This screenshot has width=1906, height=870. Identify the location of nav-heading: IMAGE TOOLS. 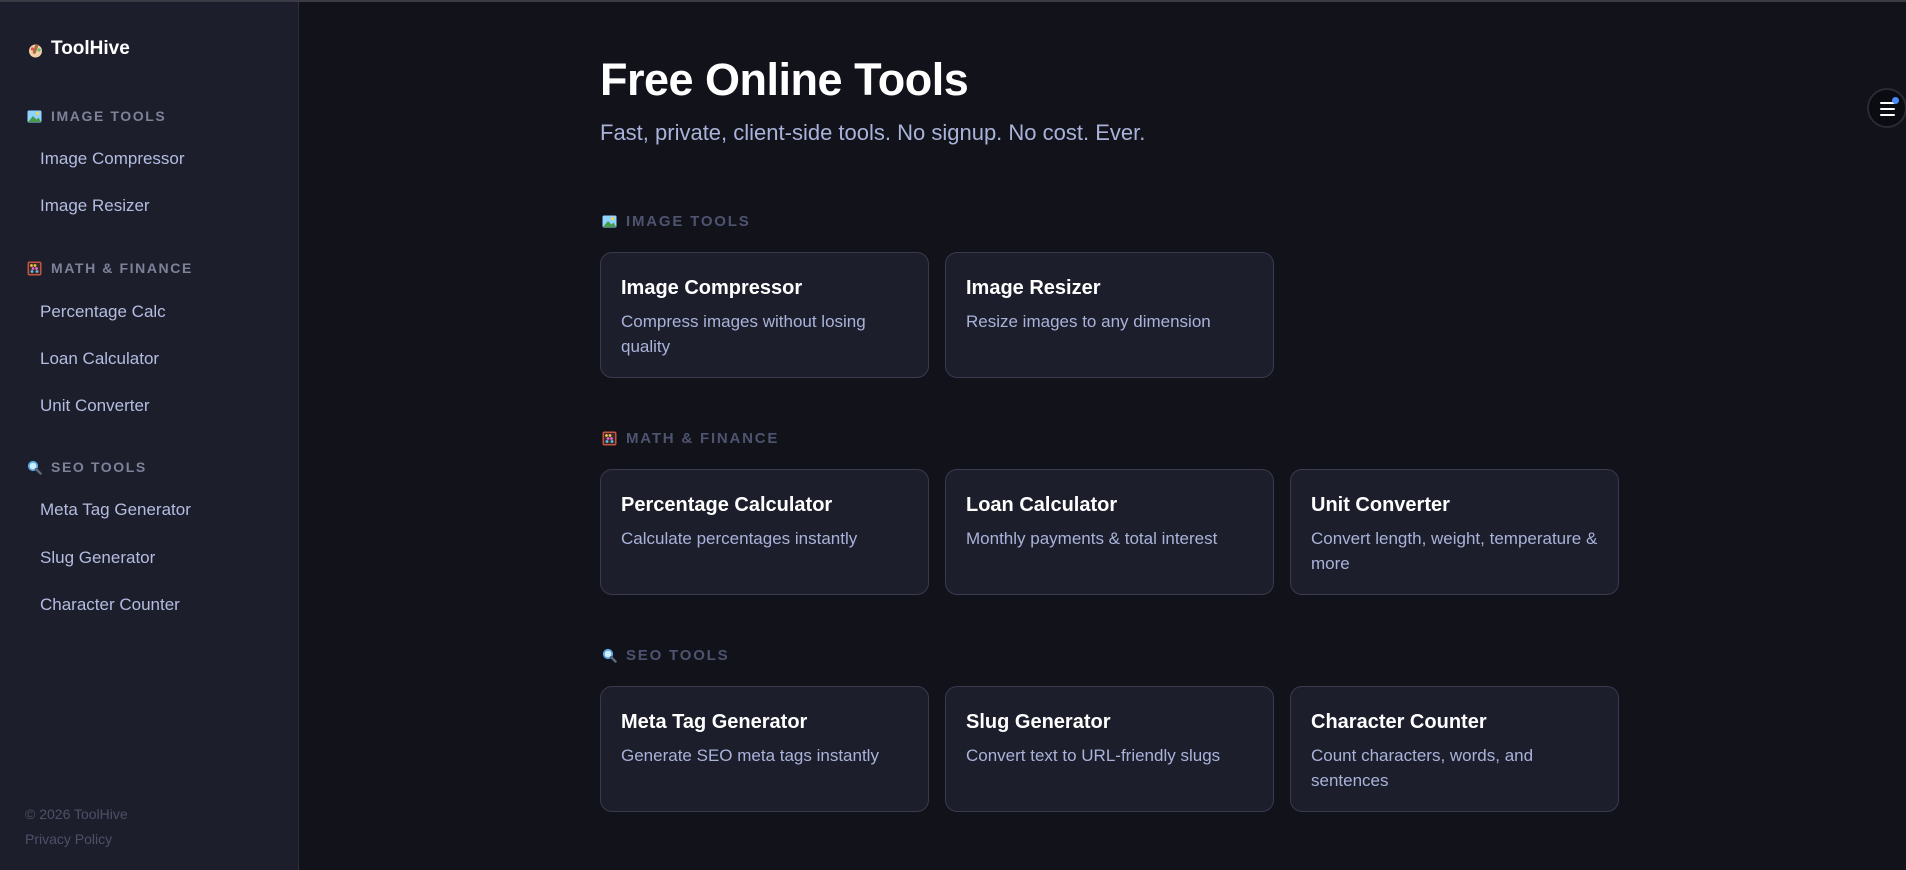
(106, 116).